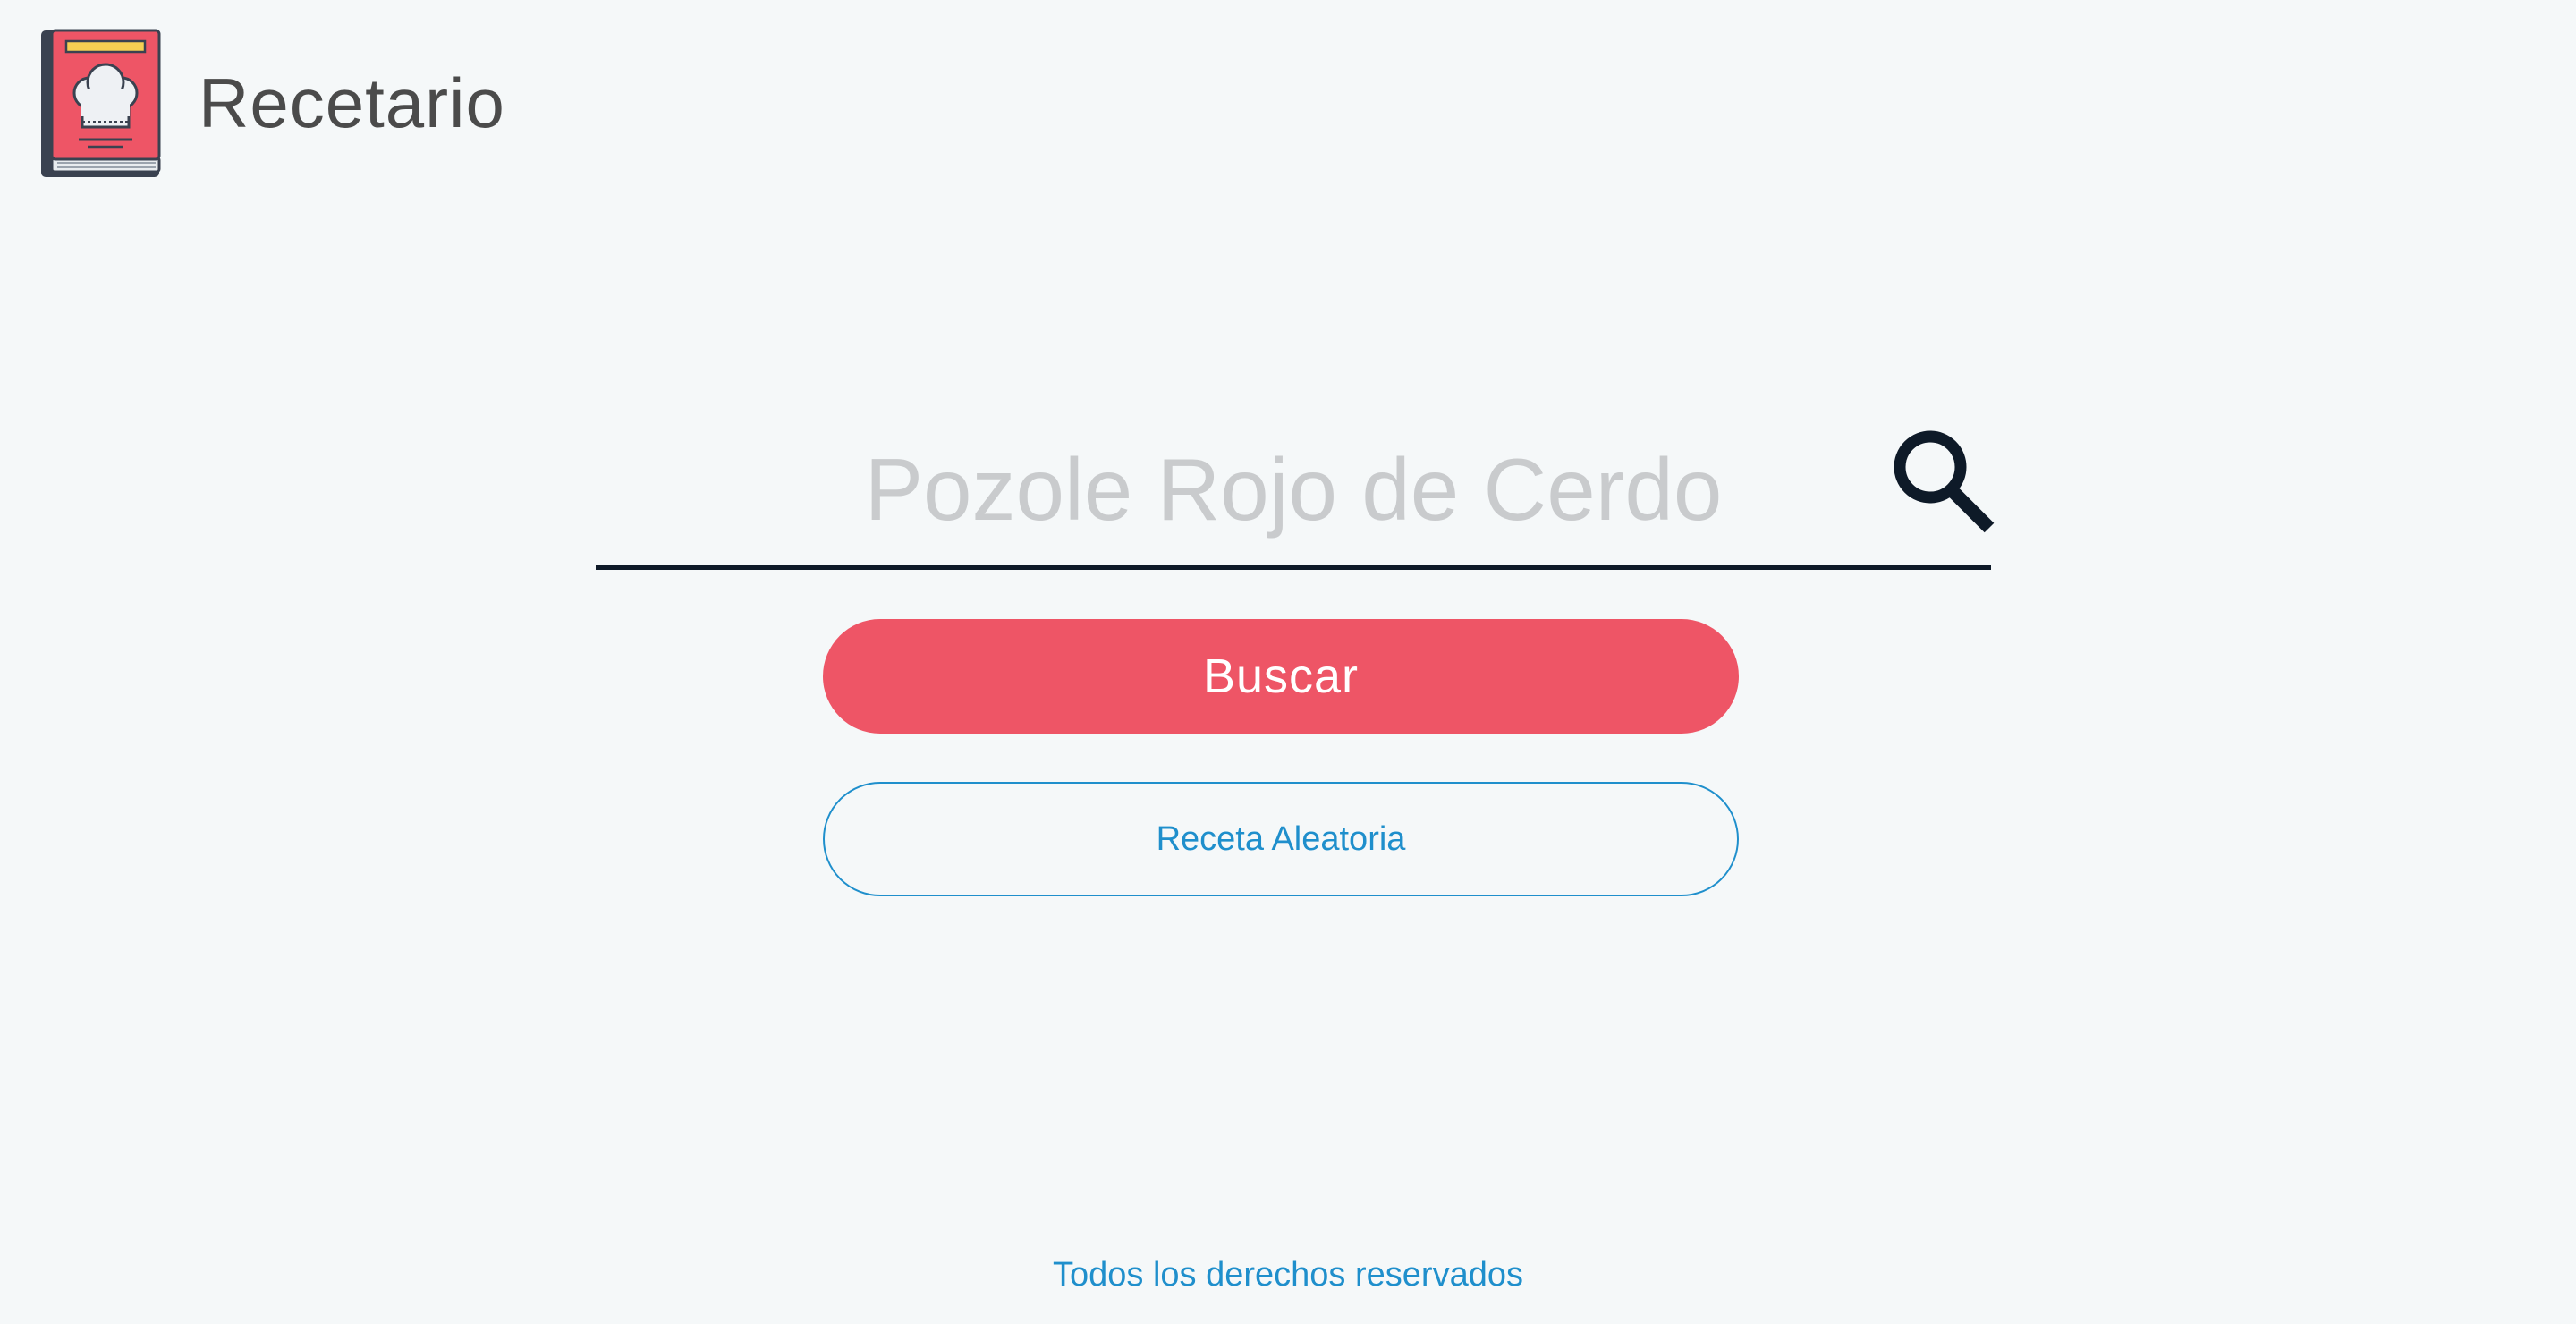  I want to click on random-recipe-button: Receta Aleatoria, so click(1281, 839).